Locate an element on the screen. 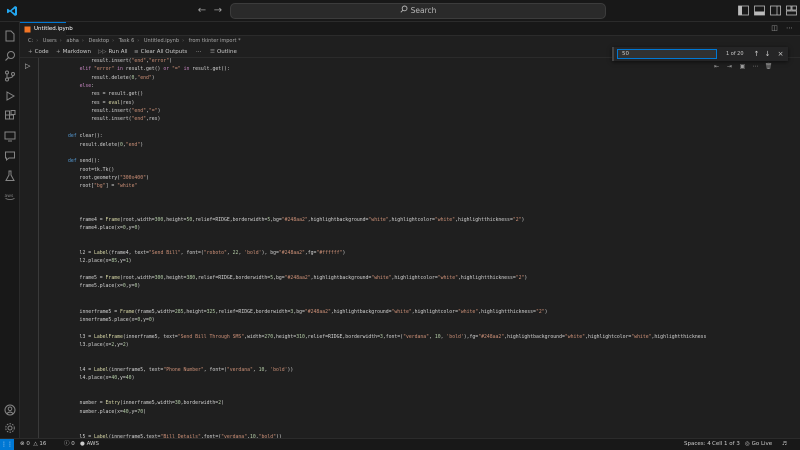 The width and height of the screenshot is (800, 450). info-indicator: ⓘ 0 is located at coordinates (69, 444).